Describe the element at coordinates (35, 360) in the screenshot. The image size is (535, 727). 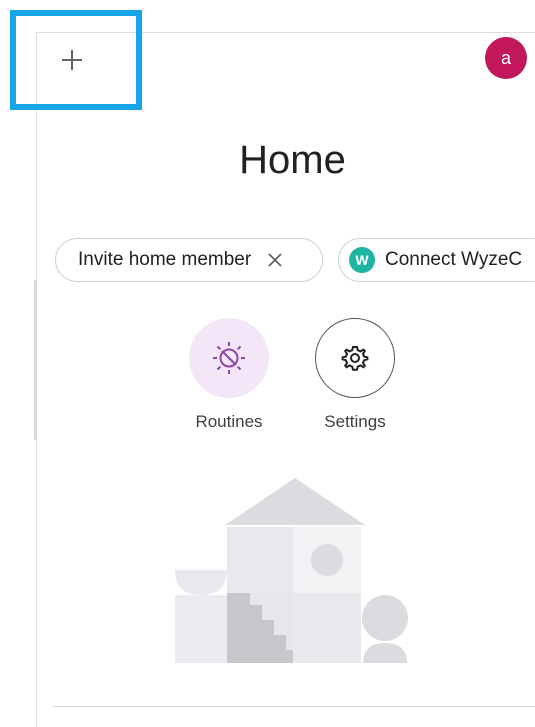
I see `side-panel-handle` at that location.